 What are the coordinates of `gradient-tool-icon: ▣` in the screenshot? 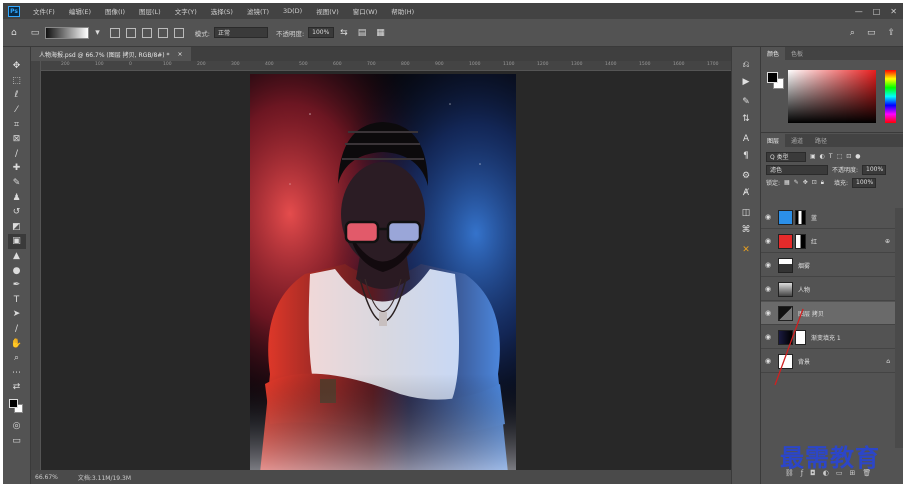 It's located at (16, 241).